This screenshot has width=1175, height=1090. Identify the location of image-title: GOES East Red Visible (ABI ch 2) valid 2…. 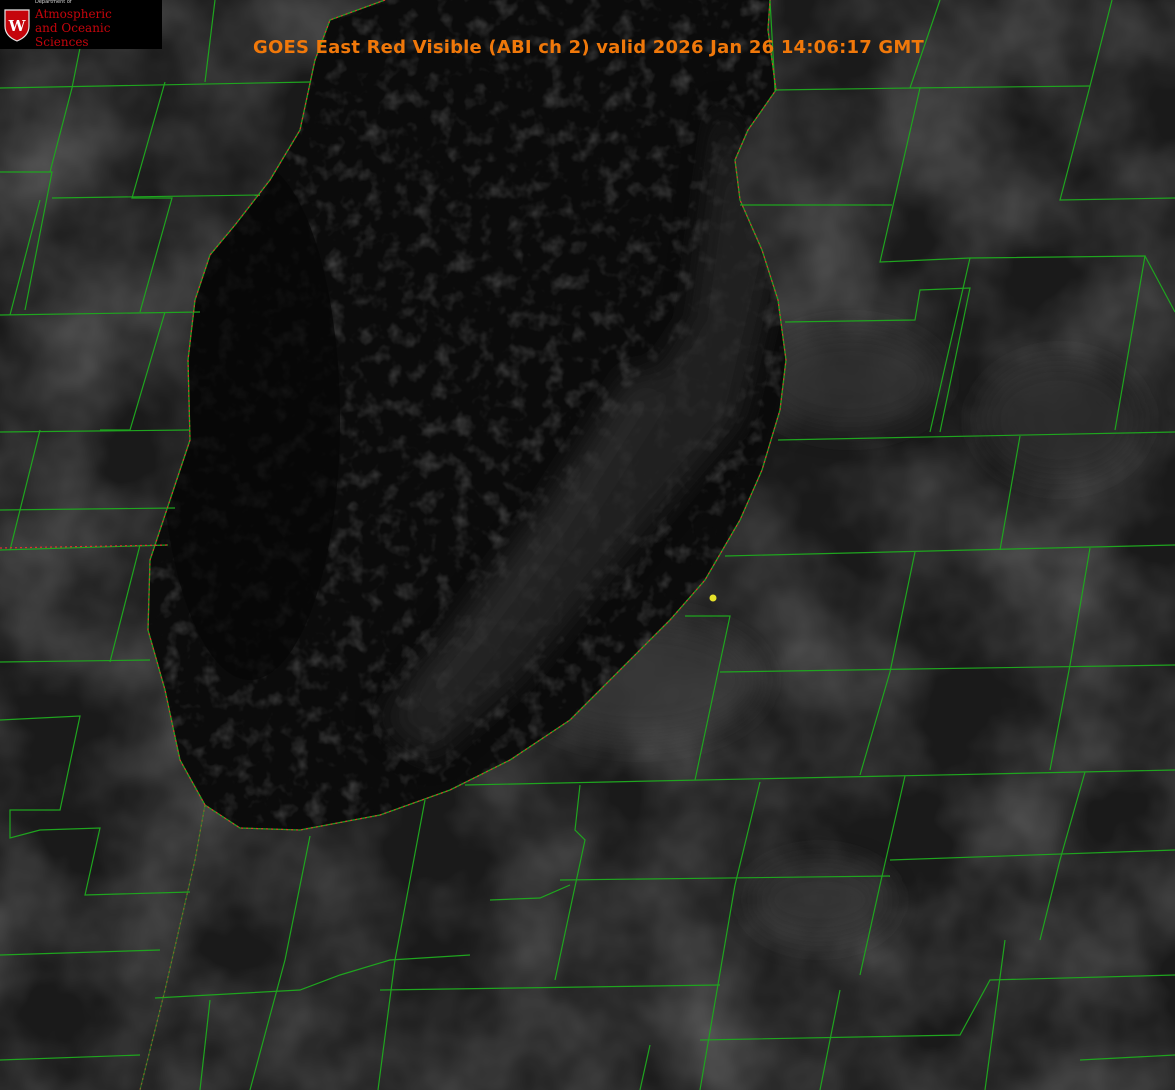
(588, 47).